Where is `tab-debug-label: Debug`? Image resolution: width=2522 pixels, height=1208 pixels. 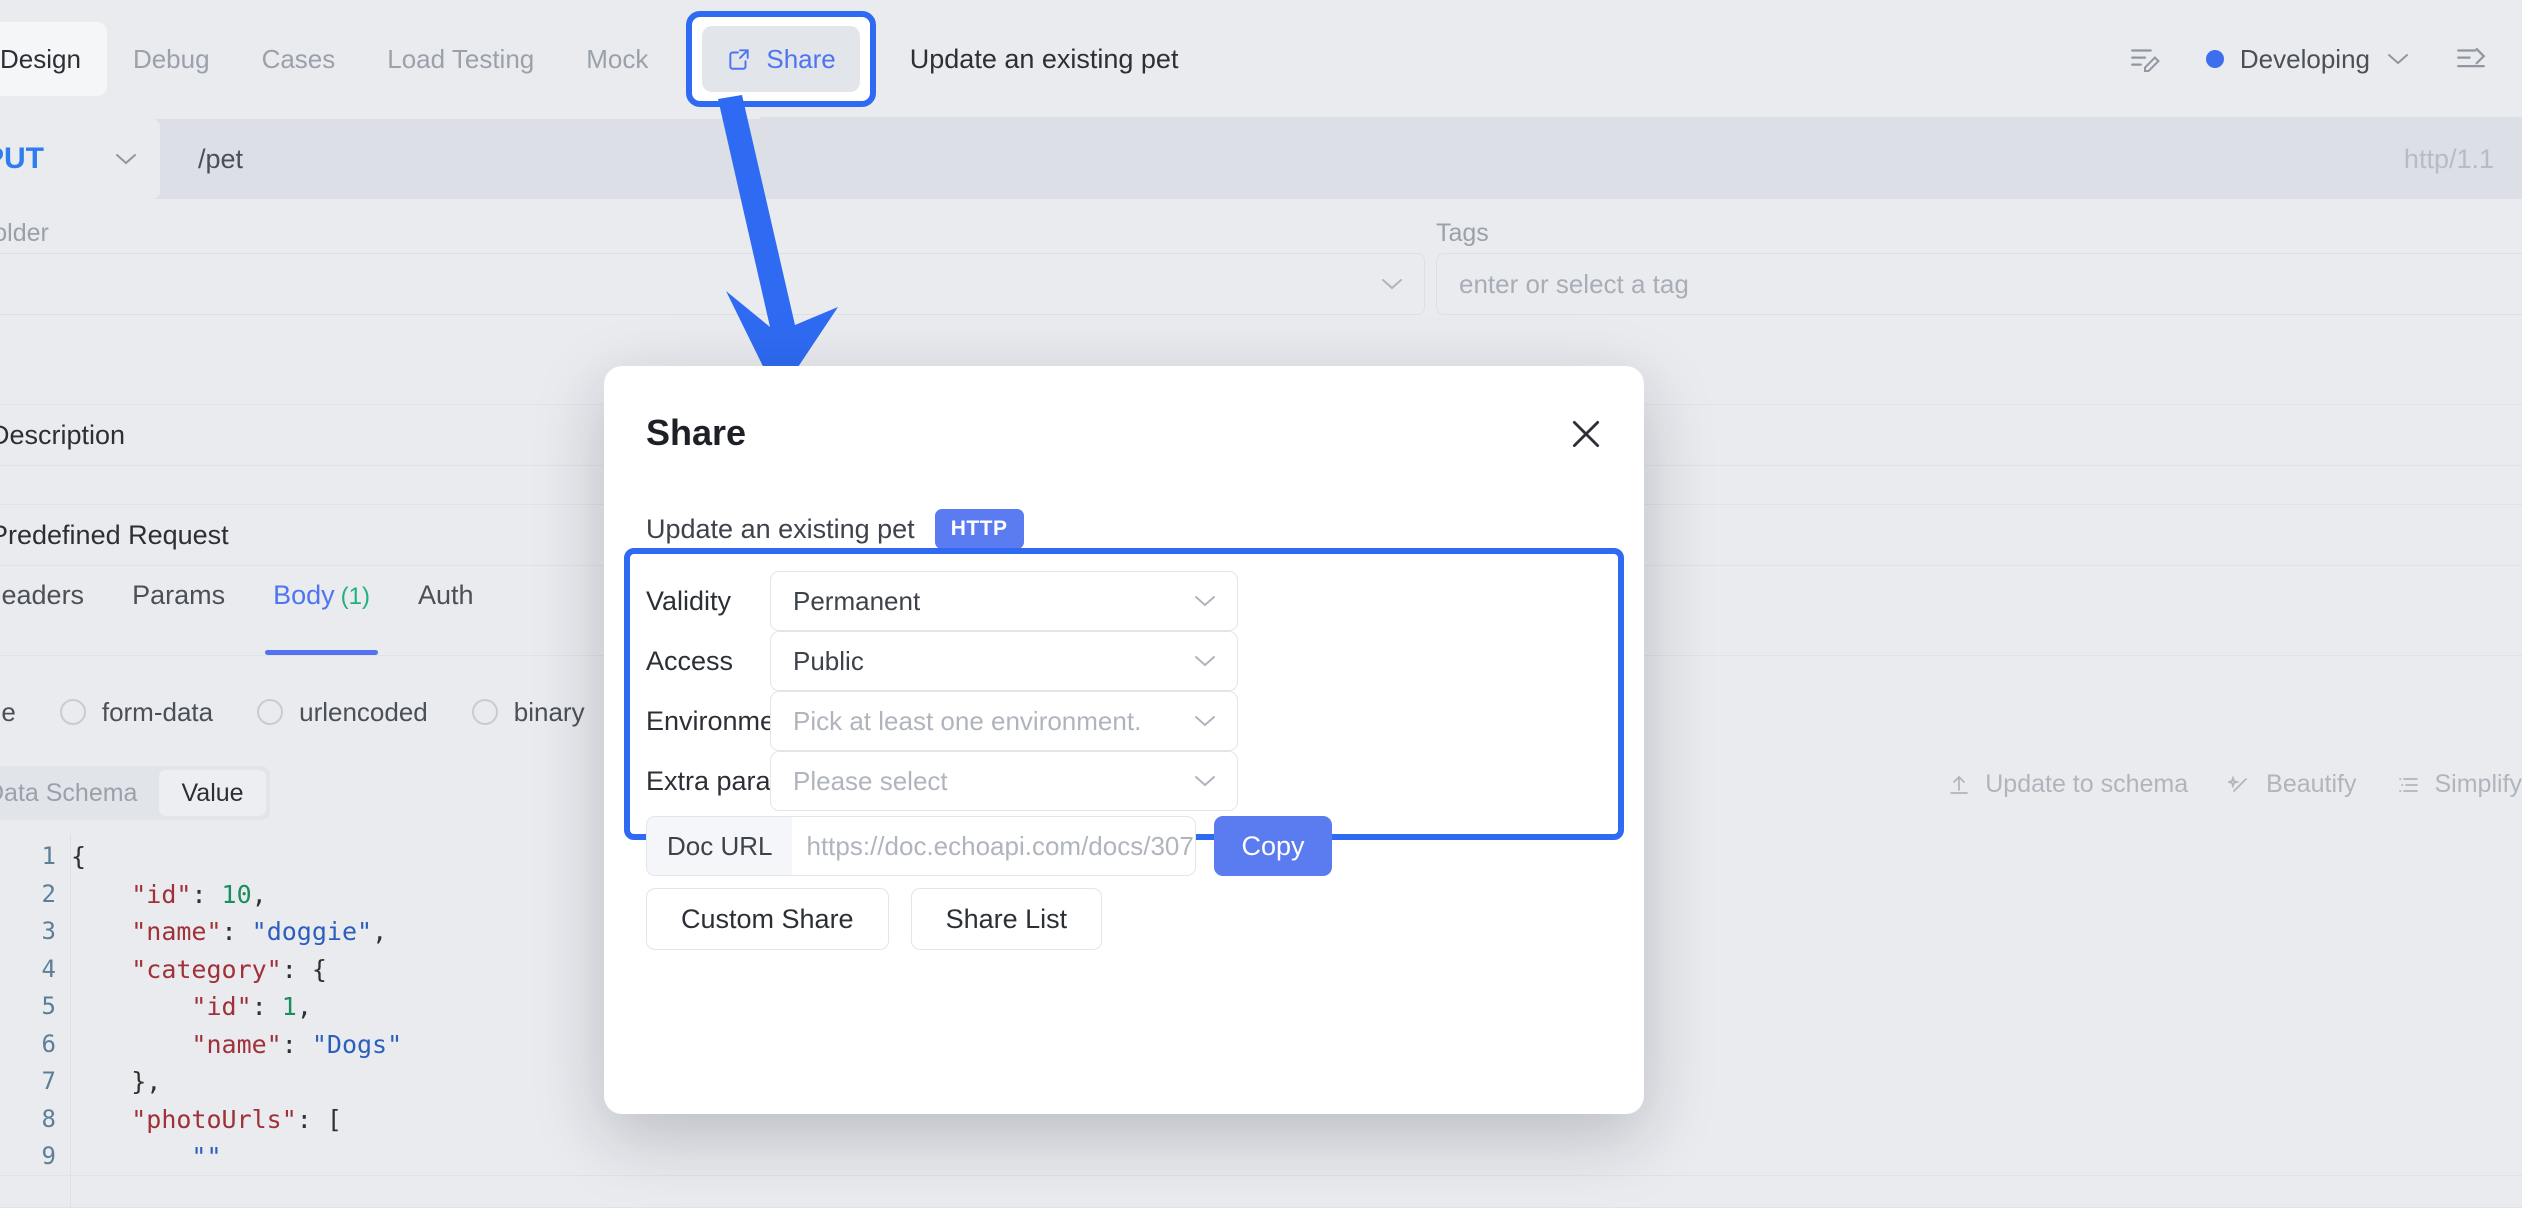
tab-debug-label: Debug is located at coordinates (171, 58).